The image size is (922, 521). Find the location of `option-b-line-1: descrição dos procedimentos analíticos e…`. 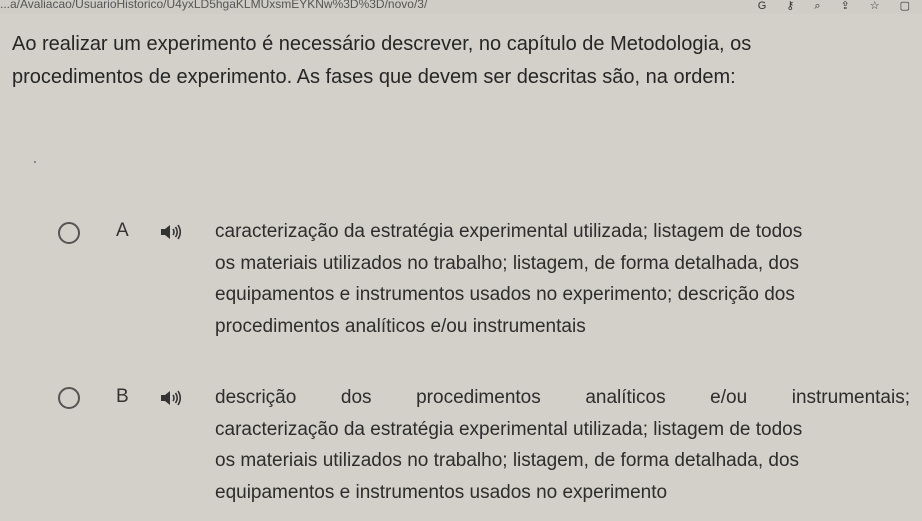

option-b-line-1: descrição dos procedimentos analíticos e… is located at coordinates (562, 397).